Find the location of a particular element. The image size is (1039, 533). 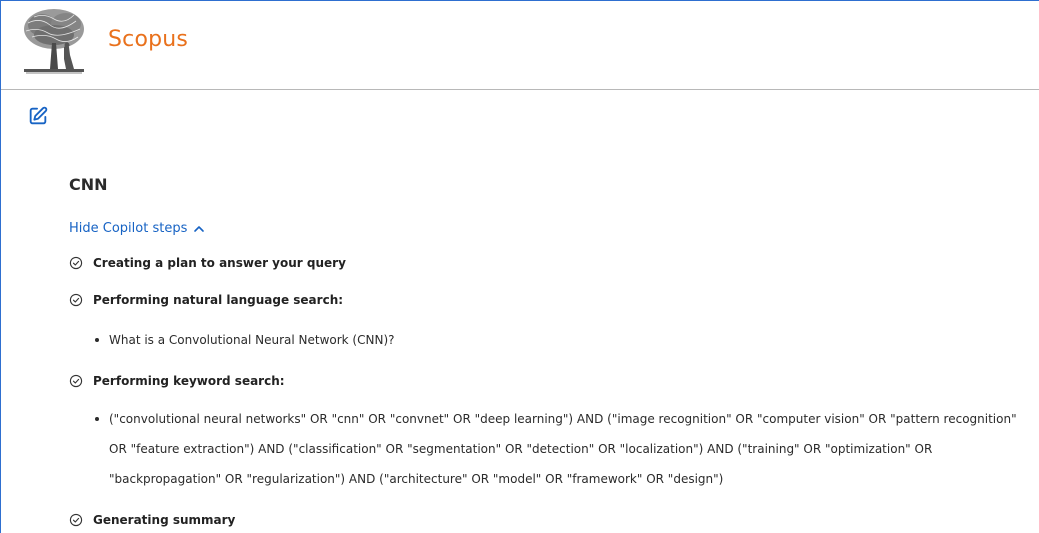

chevron-up-icon is located at coordinates (199, 229).